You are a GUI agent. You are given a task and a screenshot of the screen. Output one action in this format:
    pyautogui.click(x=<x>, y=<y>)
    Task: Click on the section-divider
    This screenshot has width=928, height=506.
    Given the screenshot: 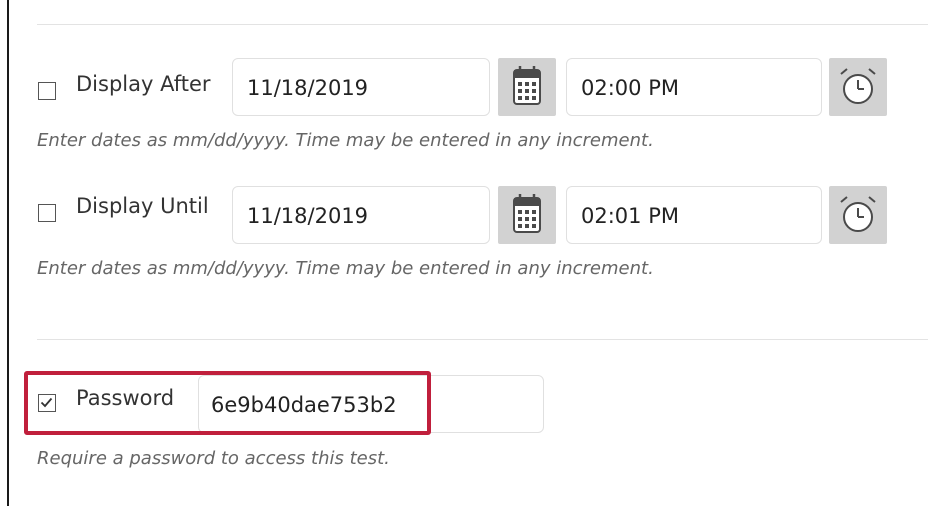 What is the action you would take?
    pyautogui.click(x=482, y=339)
    